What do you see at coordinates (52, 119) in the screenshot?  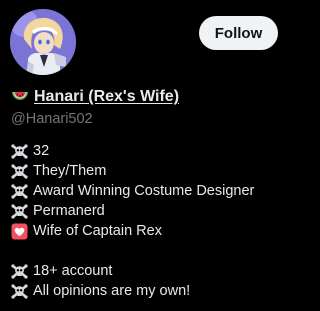 I see `handle: @Hanari502` at bounding box center [52, 119].